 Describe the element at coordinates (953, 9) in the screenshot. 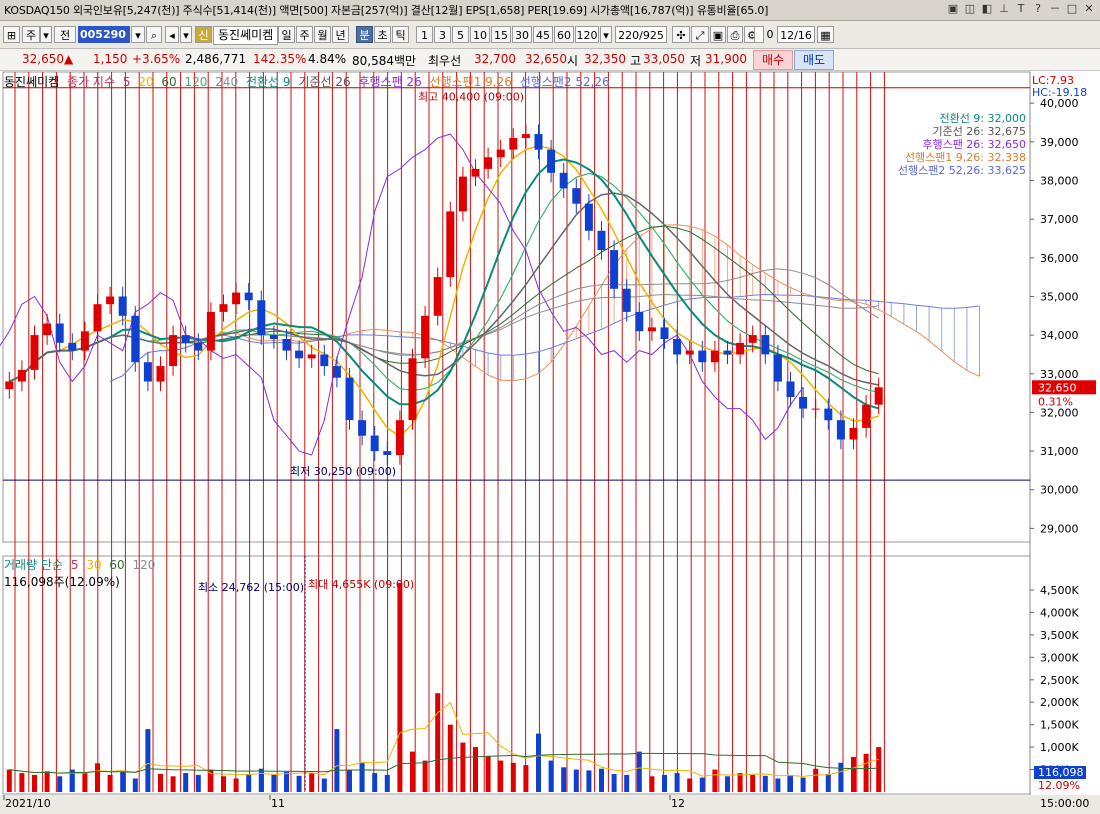

I see `layout-icon: ▣` at that location.